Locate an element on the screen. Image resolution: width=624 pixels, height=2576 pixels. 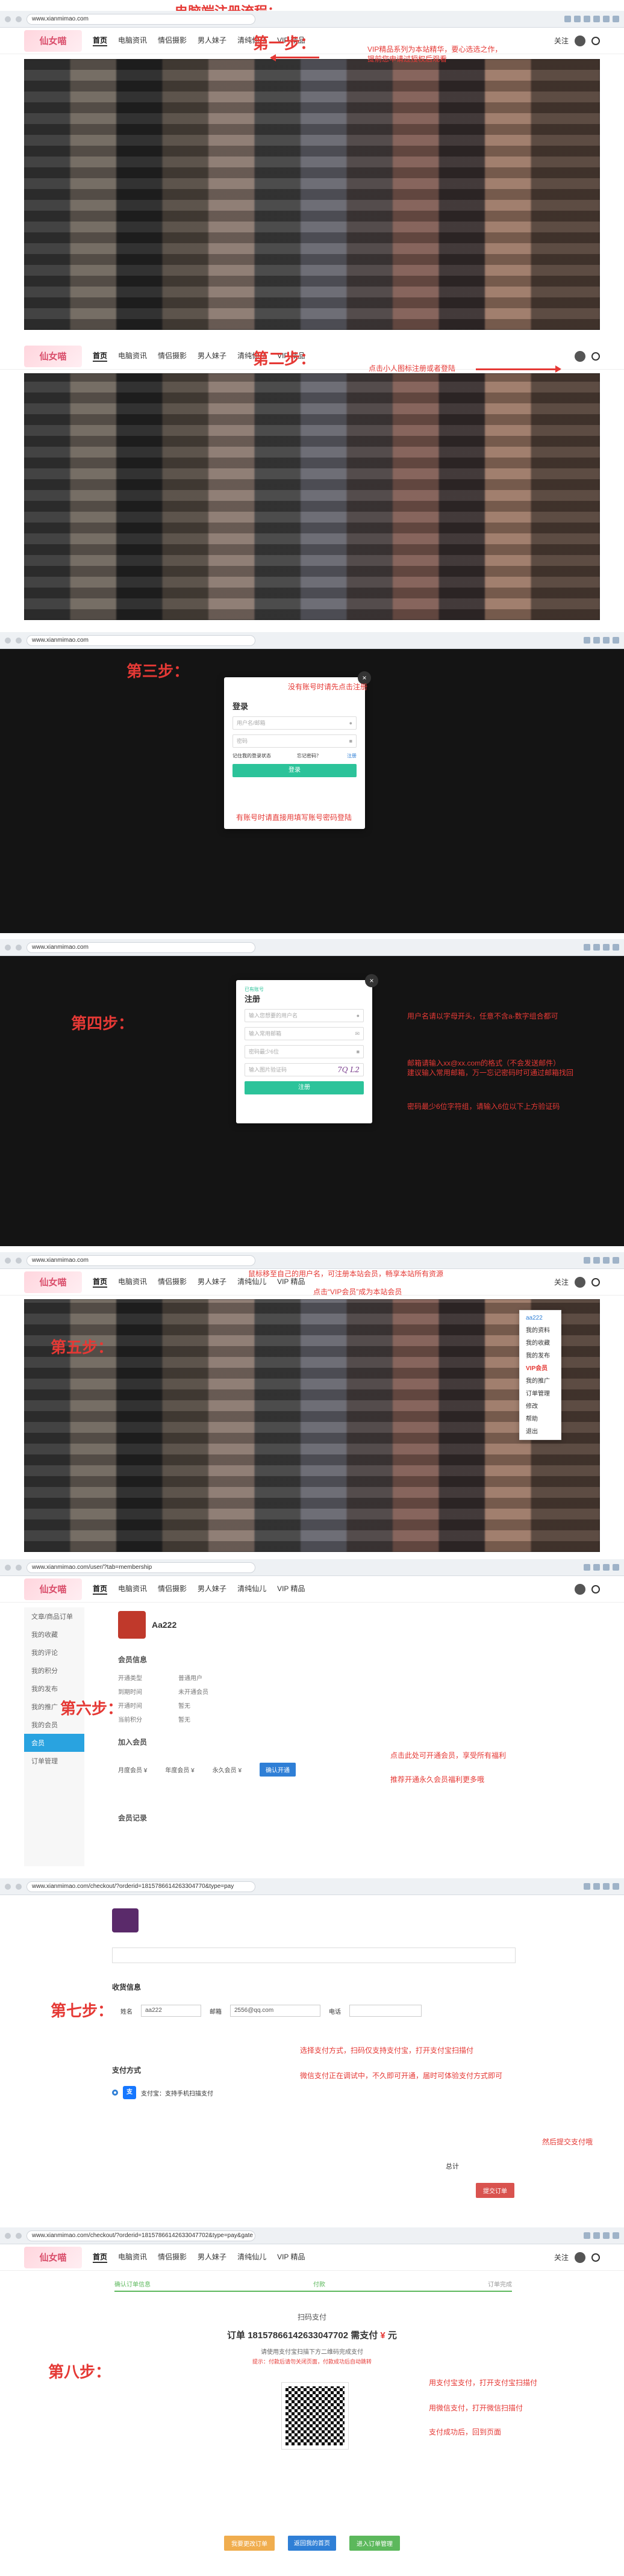
phone-field is located at coordinates (386, 2011).